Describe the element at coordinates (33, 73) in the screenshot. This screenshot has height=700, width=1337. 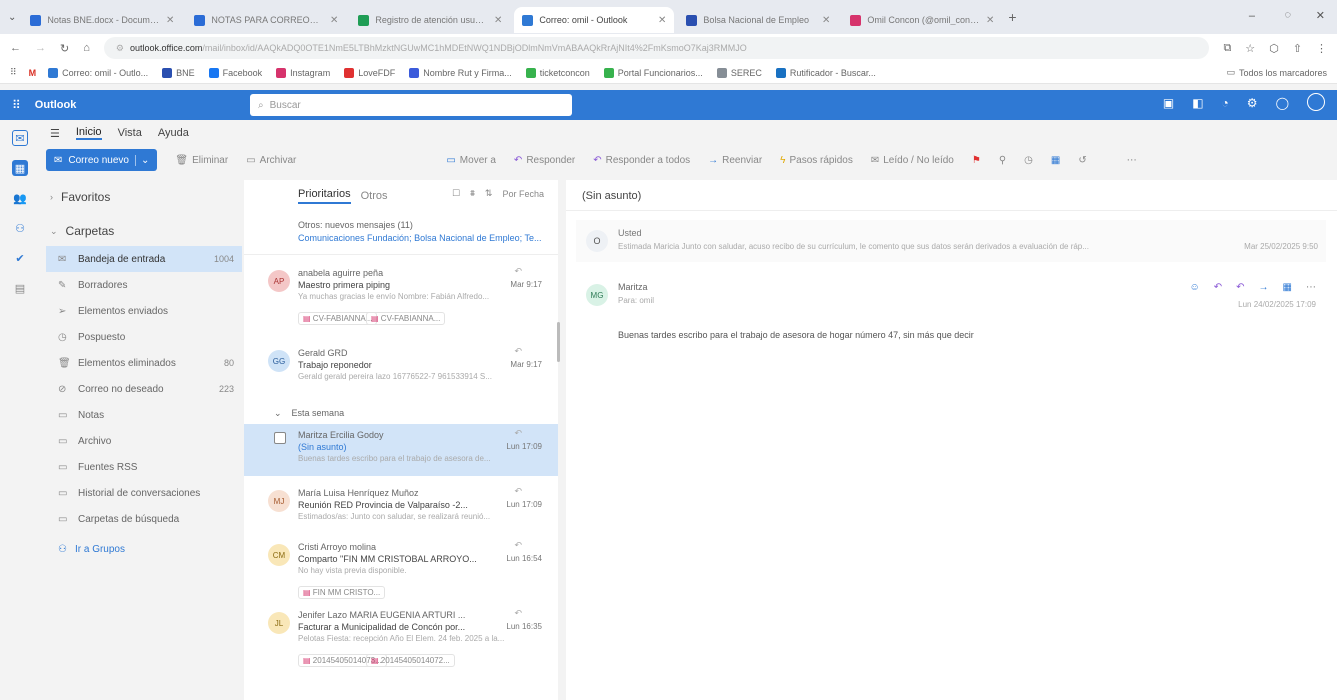
I see `gmail-icon: M` at that location.